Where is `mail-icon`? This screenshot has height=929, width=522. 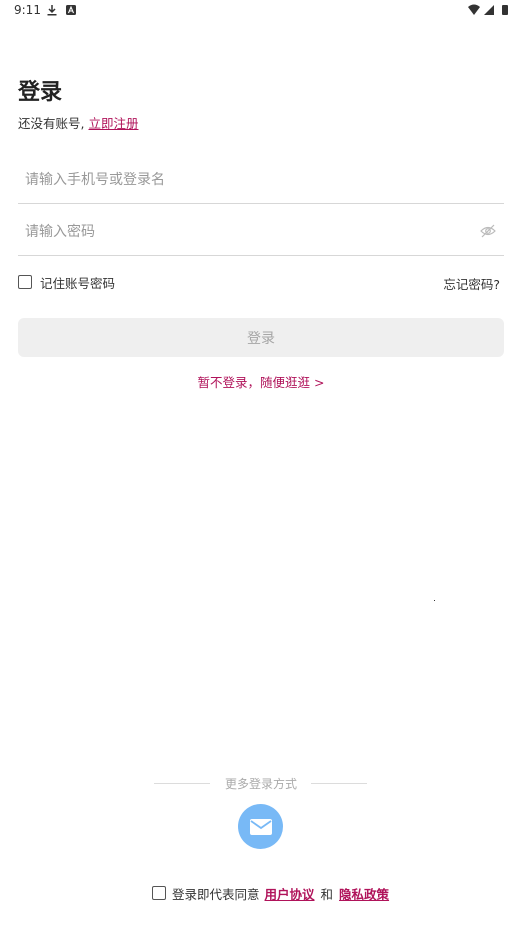 mail-icon is located at coordinates (260, 826).